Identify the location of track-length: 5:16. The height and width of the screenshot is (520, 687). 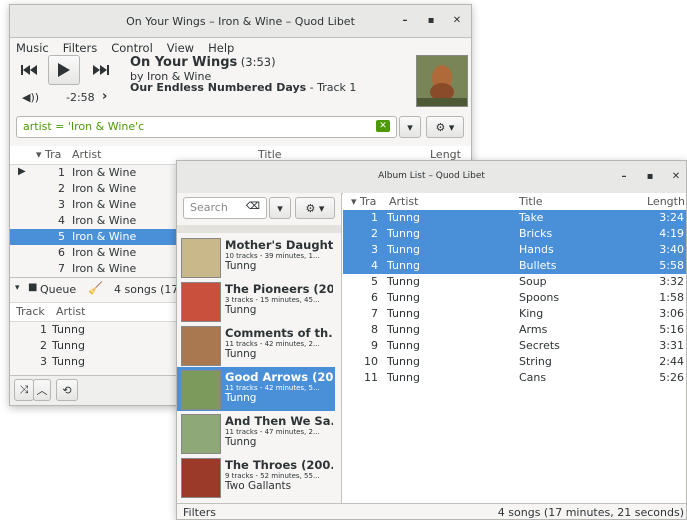
(671, 329).